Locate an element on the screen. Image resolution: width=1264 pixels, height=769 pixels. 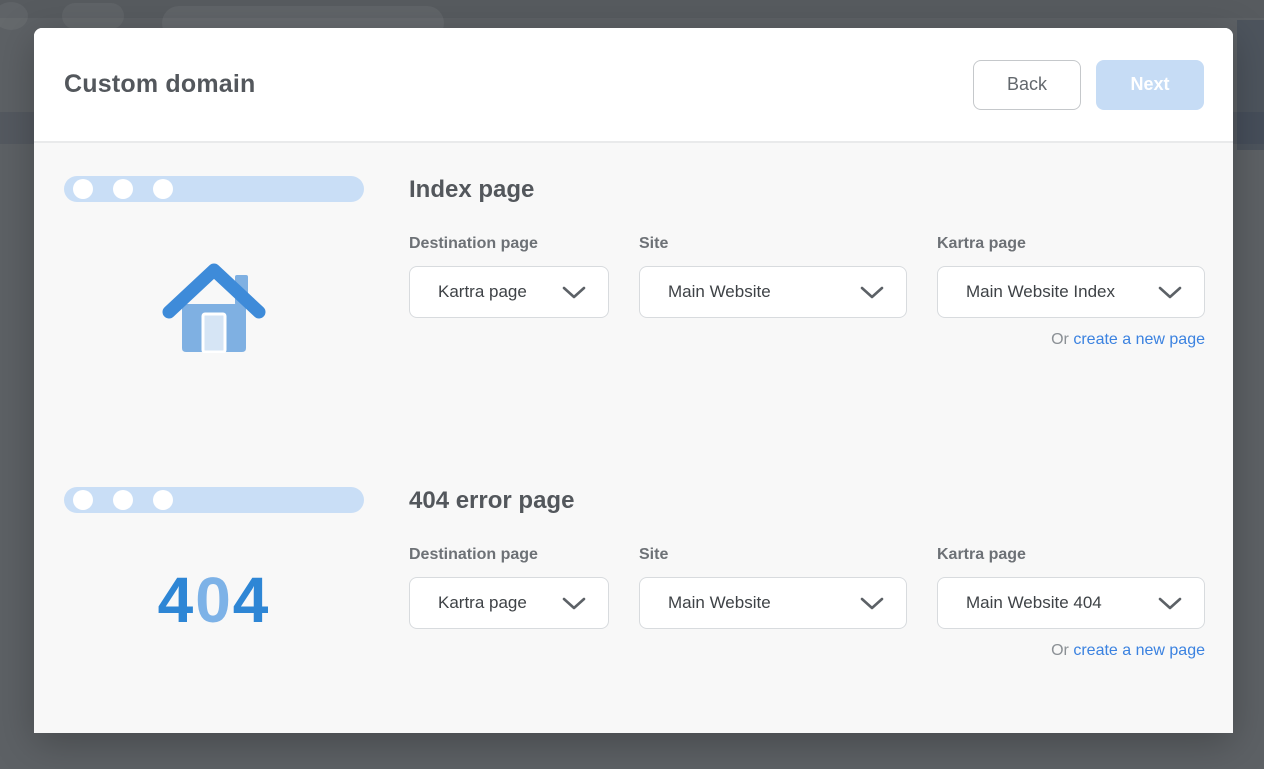
back-button: Back is located at coordinates (1027, 84).